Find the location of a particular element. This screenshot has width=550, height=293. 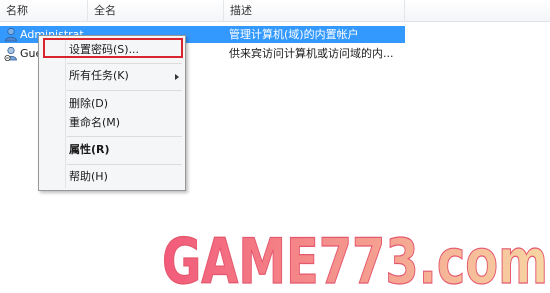

menu-item-delete: 删除(D) is located at coordinates (88, 104).